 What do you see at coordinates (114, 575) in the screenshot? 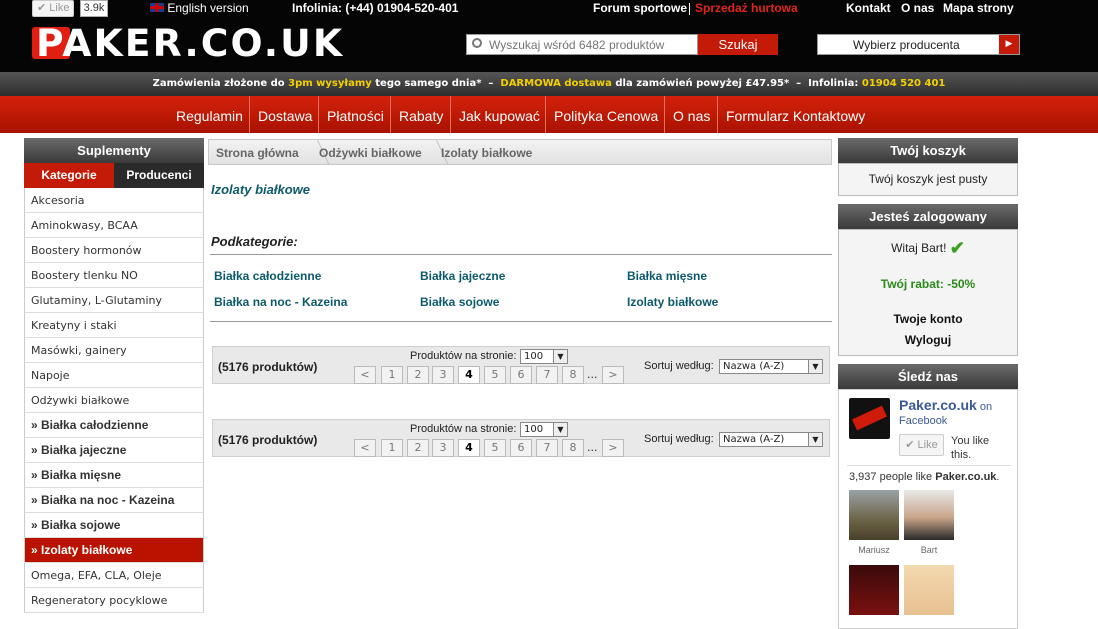
I see `sidebar-item-omega: Omega, EFA, CLA, Oleje` at bounding box center [114, 575].